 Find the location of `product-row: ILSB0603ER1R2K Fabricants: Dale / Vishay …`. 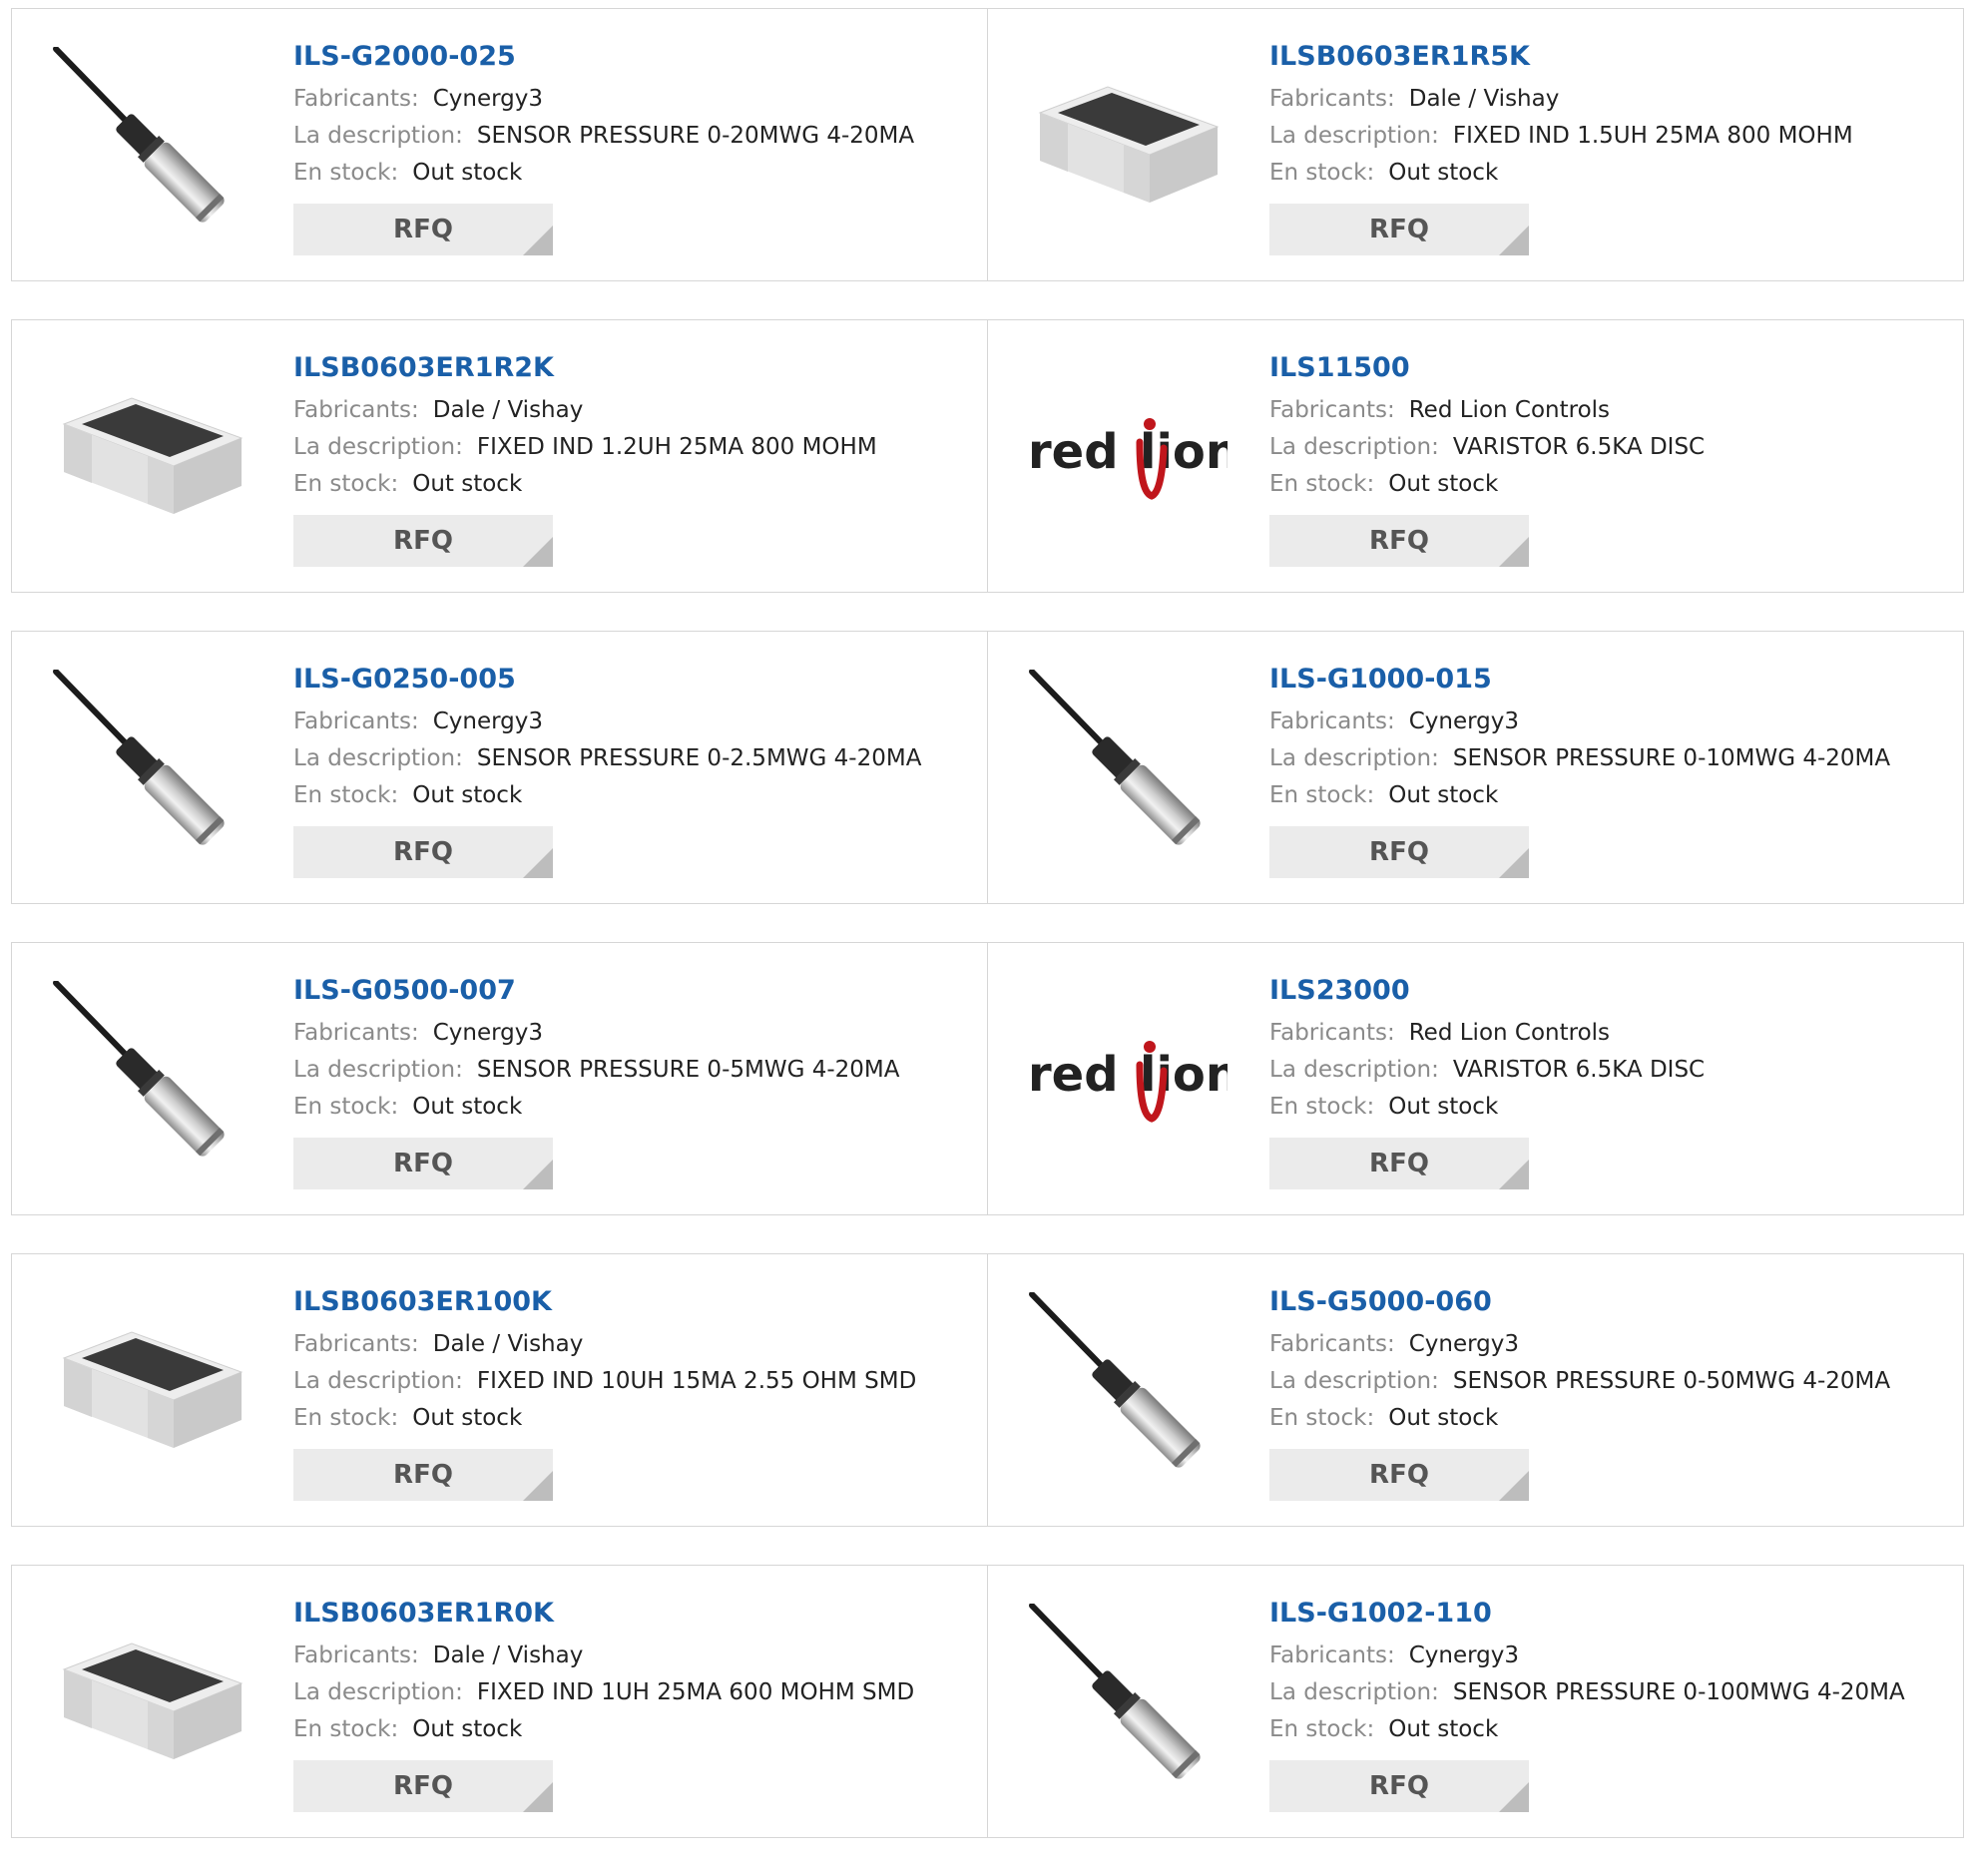

product-row: ILSB0603ER1R2K Fabricants: Dale / Vishay … is located at coordinates (987, 456).